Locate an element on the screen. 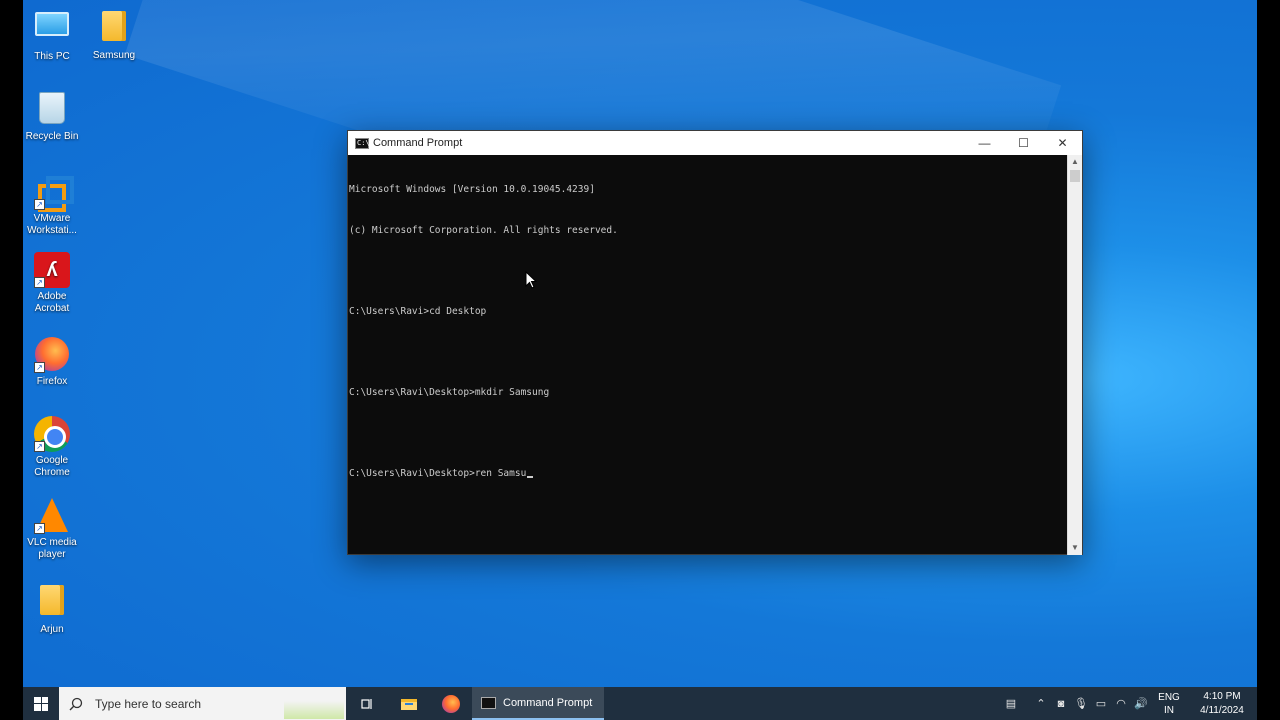 This screenshot has width=1280, height=720. taskbar-app-label: Command Prompt is located at coordinates (548, 702).